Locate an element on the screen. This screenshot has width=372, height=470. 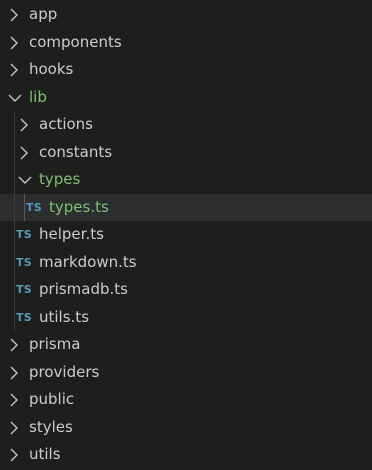
tree-folder-providers: providers is located at coordinates (186, 373).